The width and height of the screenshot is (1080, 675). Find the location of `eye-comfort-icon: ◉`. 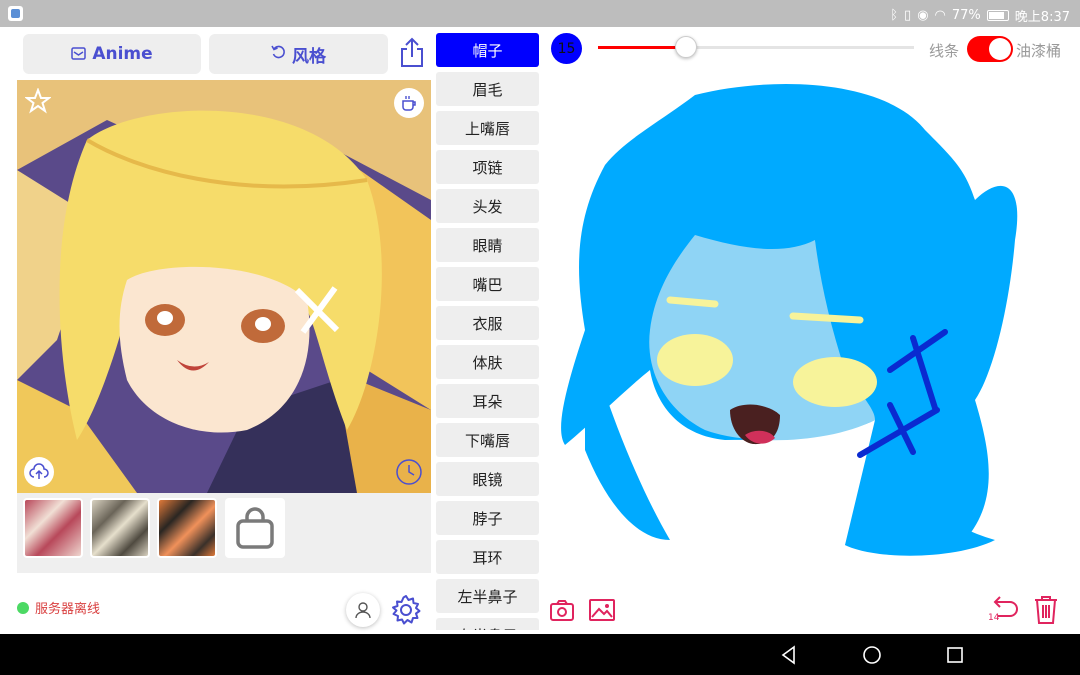

eye-comfort-icon: ◉ is located at coordinates (923, 15).